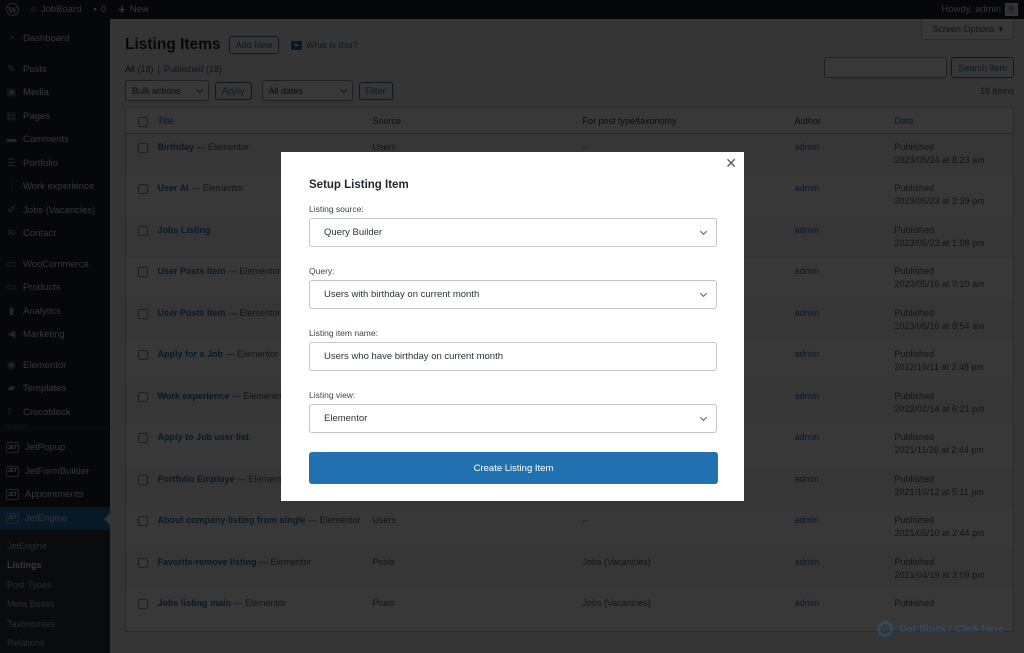 This screenshot has width=1024, height=653. I want to click on listing-view-value: Elementor, so click(346, 418).